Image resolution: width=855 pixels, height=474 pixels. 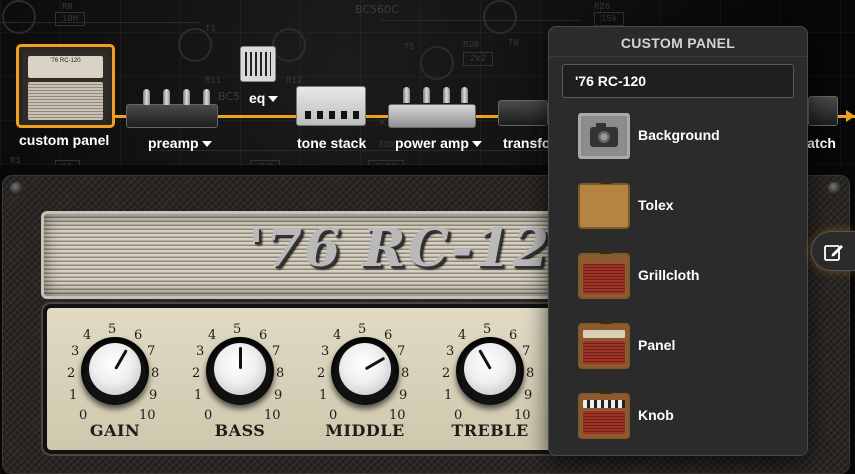 I want to click on eq-module, so click(x=258, y=64).